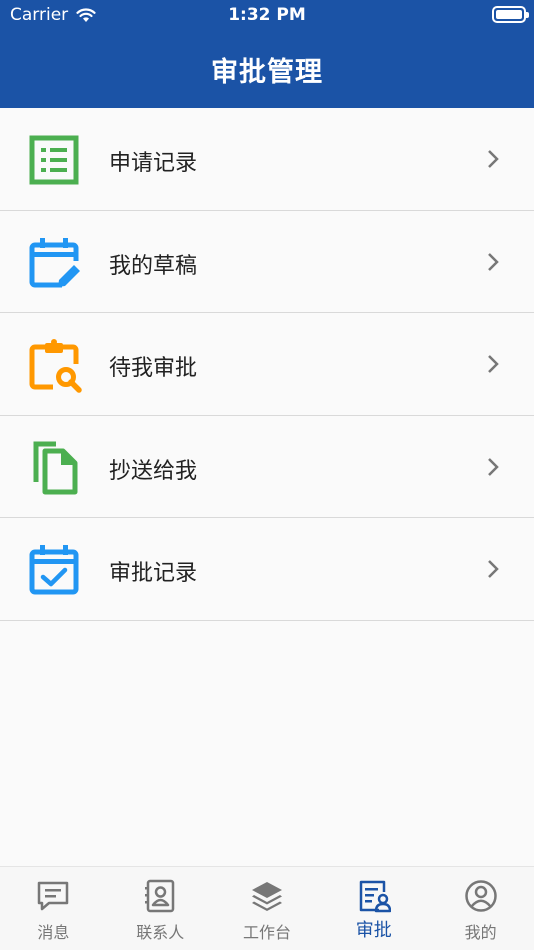  What do you see at coordinates (267, 72) in the screenshot?
I see `page-title: 审批管理` at bounding box center [267, 72].